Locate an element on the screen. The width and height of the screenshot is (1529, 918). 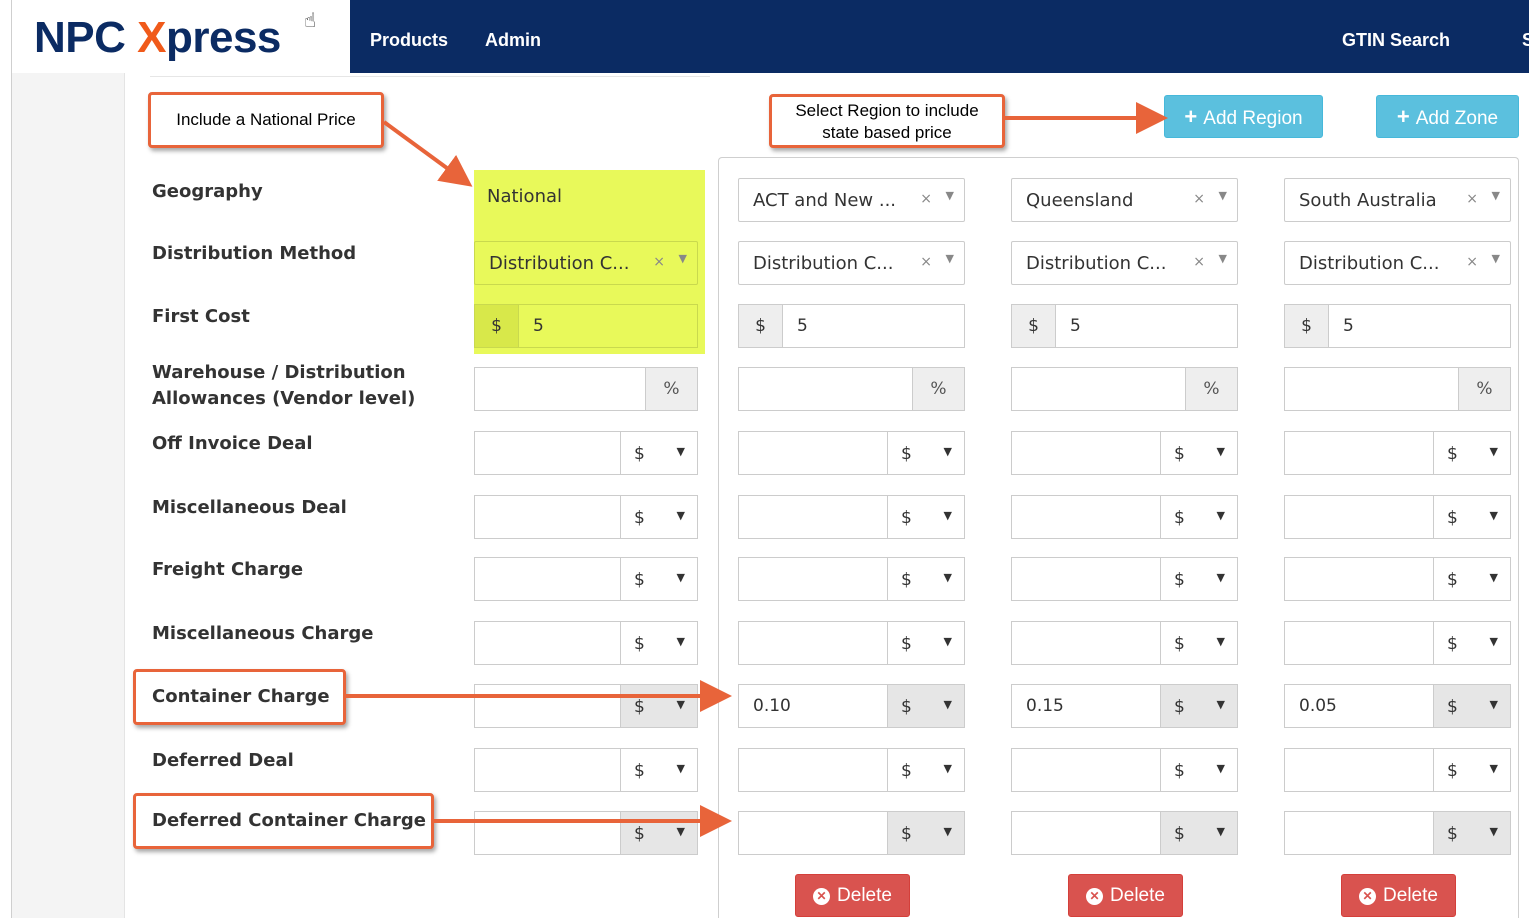
national-first-cost-input: $ 5 is located at coordinates (586, 326).